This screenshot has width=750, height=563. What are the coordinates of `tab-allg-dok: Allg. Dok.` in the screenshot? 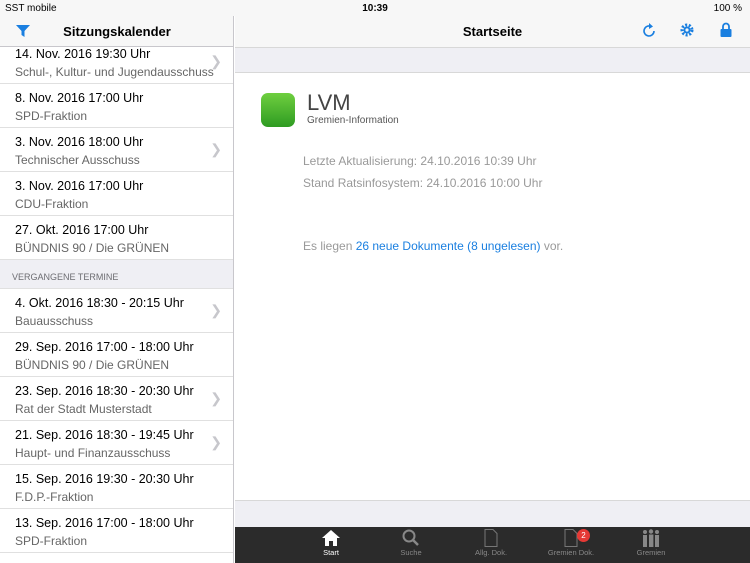 It's located at (491, 542).